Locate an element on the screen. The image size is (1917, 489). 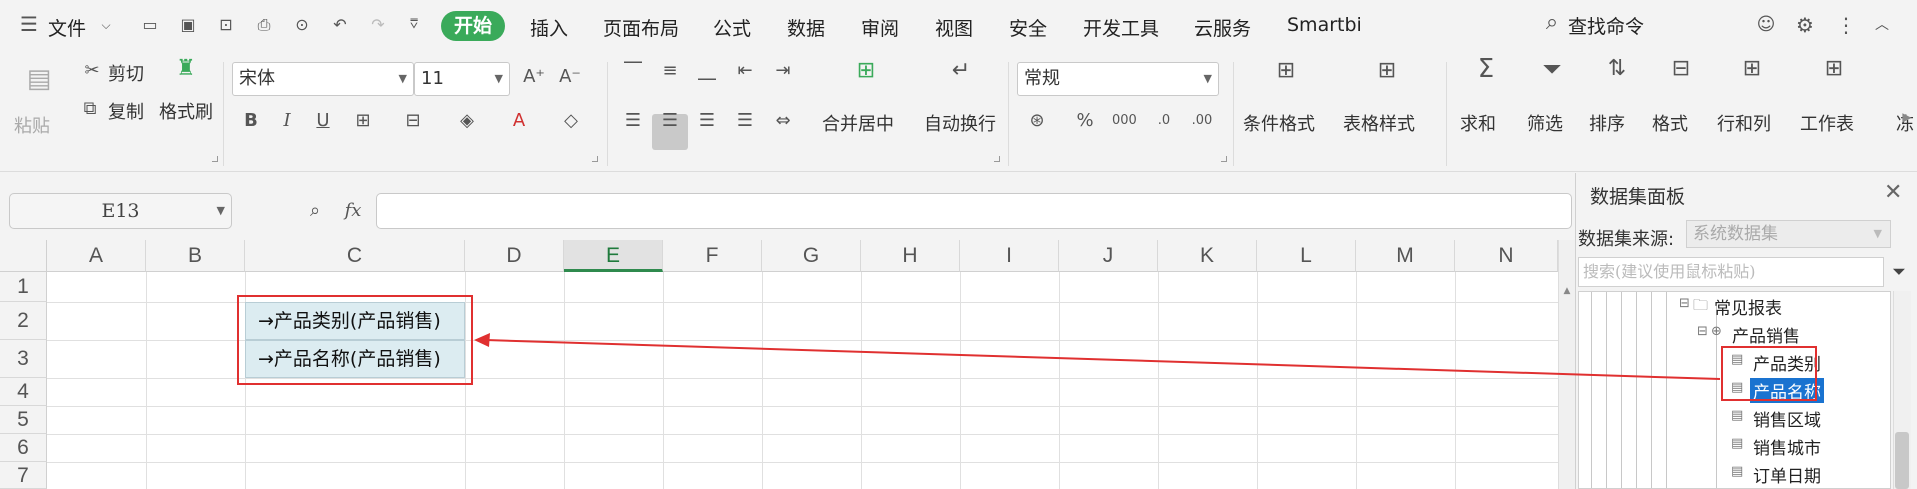
annotation-arrow is located at coordinates (1097, 356).